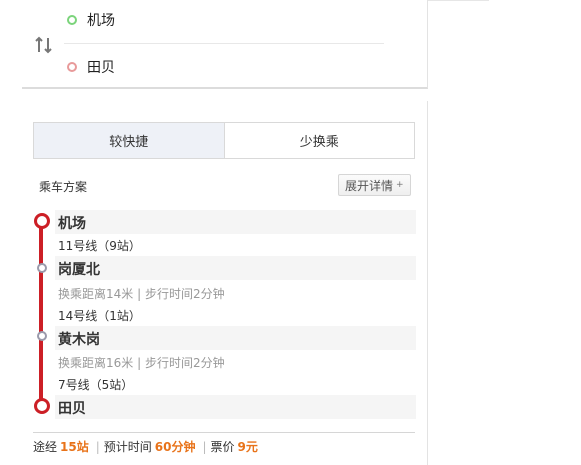 This screenshot has height=465, width=581. What do you see at coordinates (72, 224) in the screenshot?
I see `station-name: 机场` at bounding box center [72, 224].